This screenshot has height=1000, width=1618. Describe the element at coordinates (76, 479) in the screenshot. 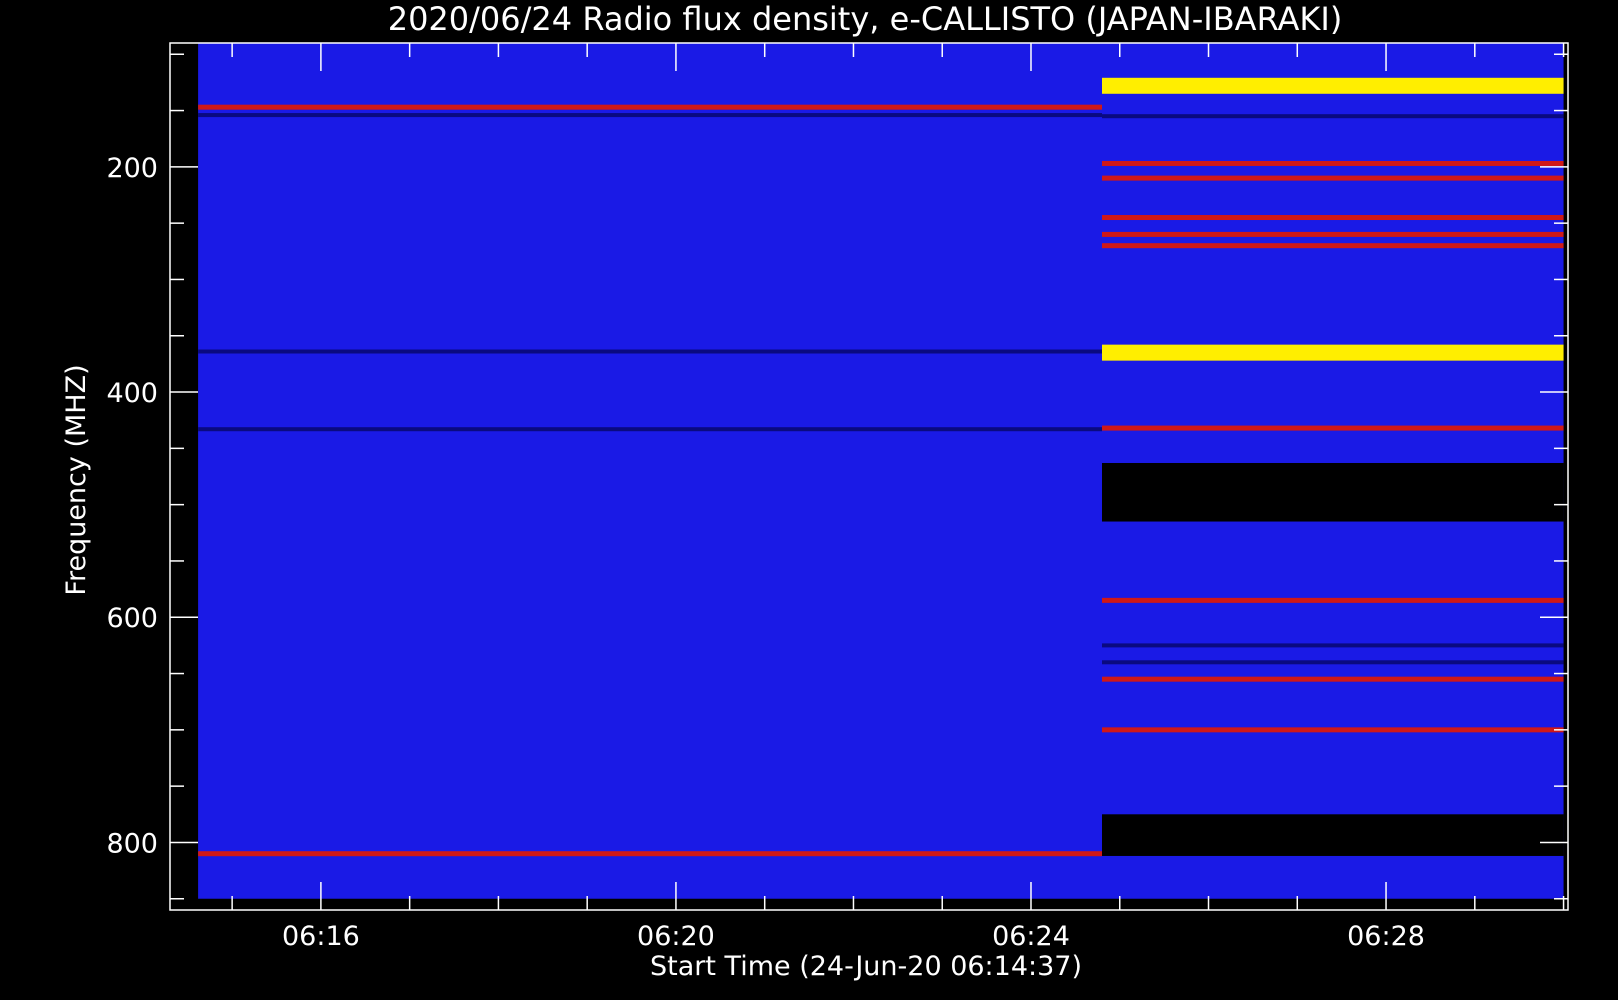

I see `y-axis-label: Frequency (MHZ)` at that location.